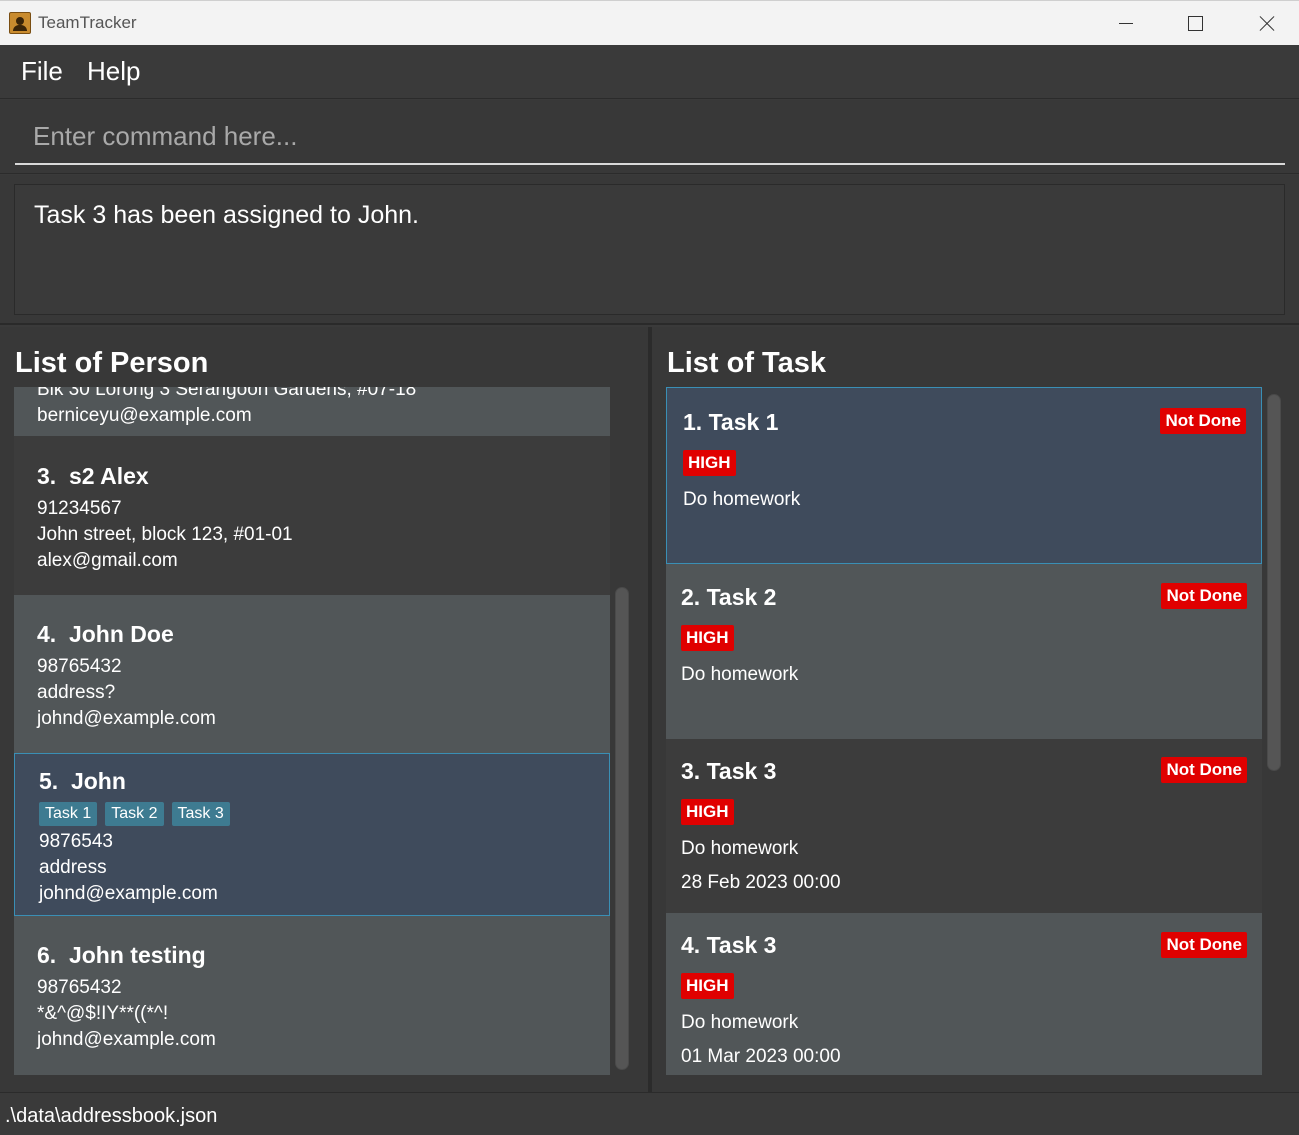 The height and width of the screenshot is (1135, 1299). I want to click on window-title: TeamTracker, so click(87, 22).